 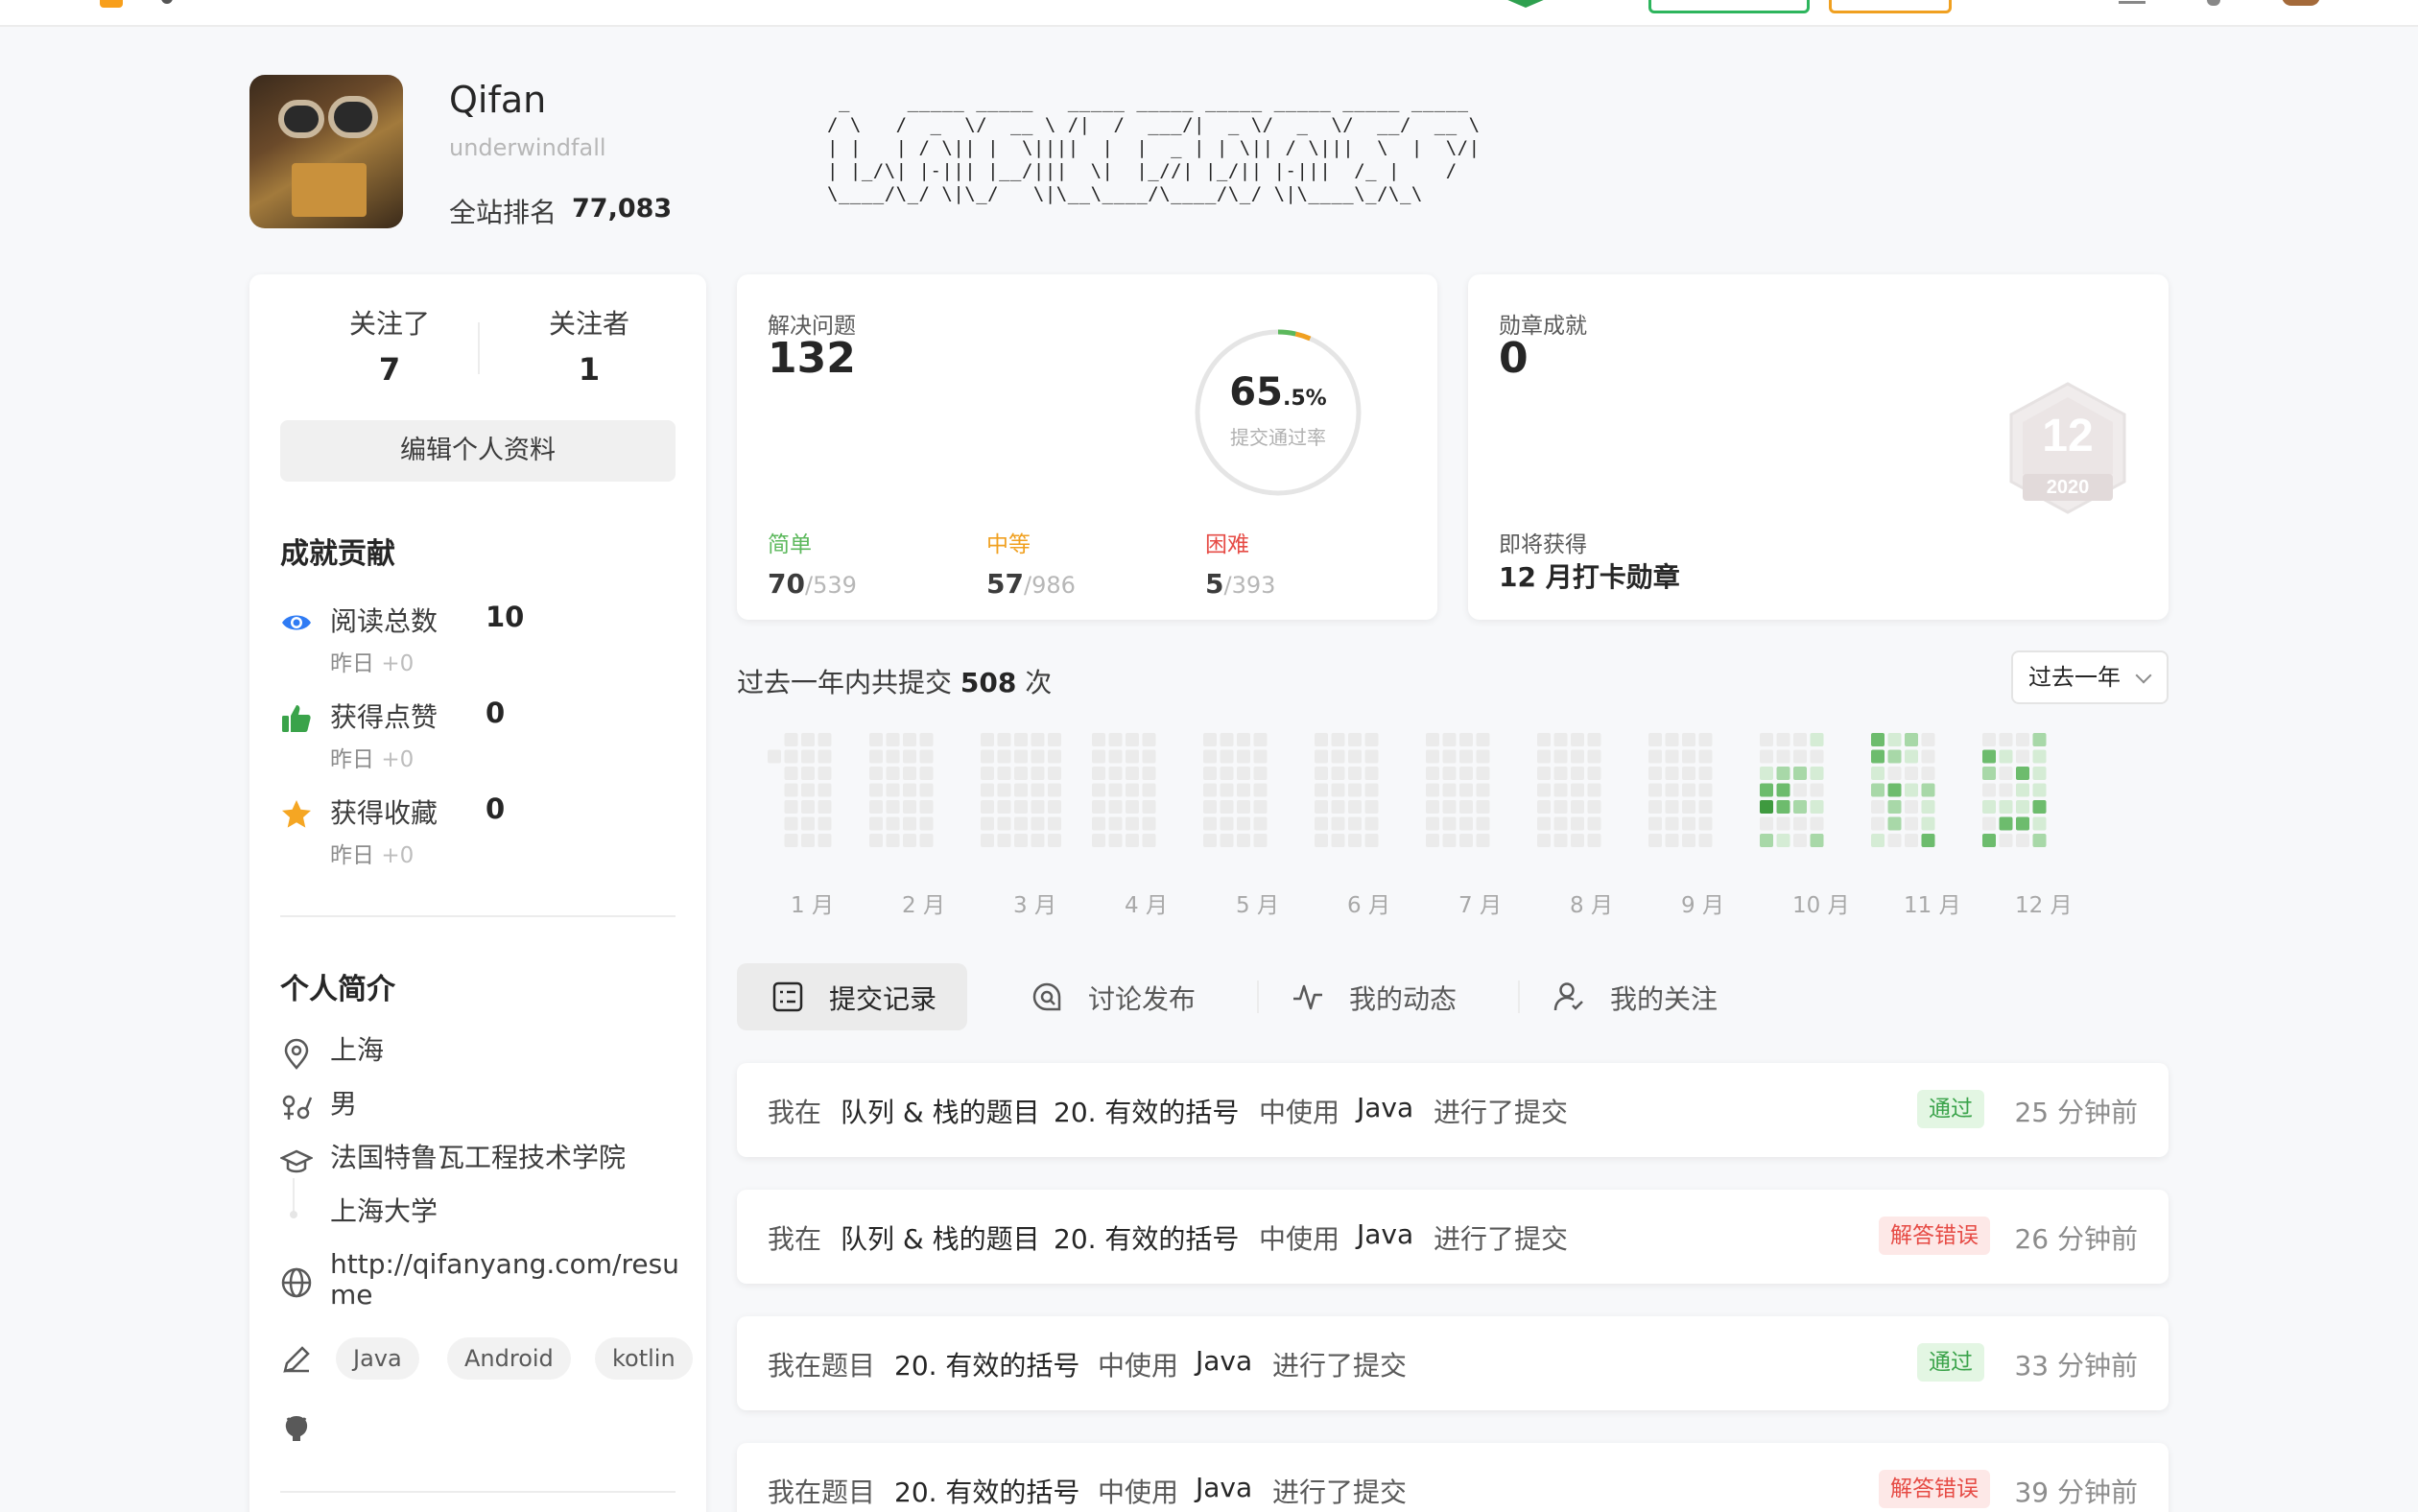 What do you see at coordinates (852, 997) in the screenshot?
I see `tab-submissions: 提交记录` at bounding box center [852, 997].